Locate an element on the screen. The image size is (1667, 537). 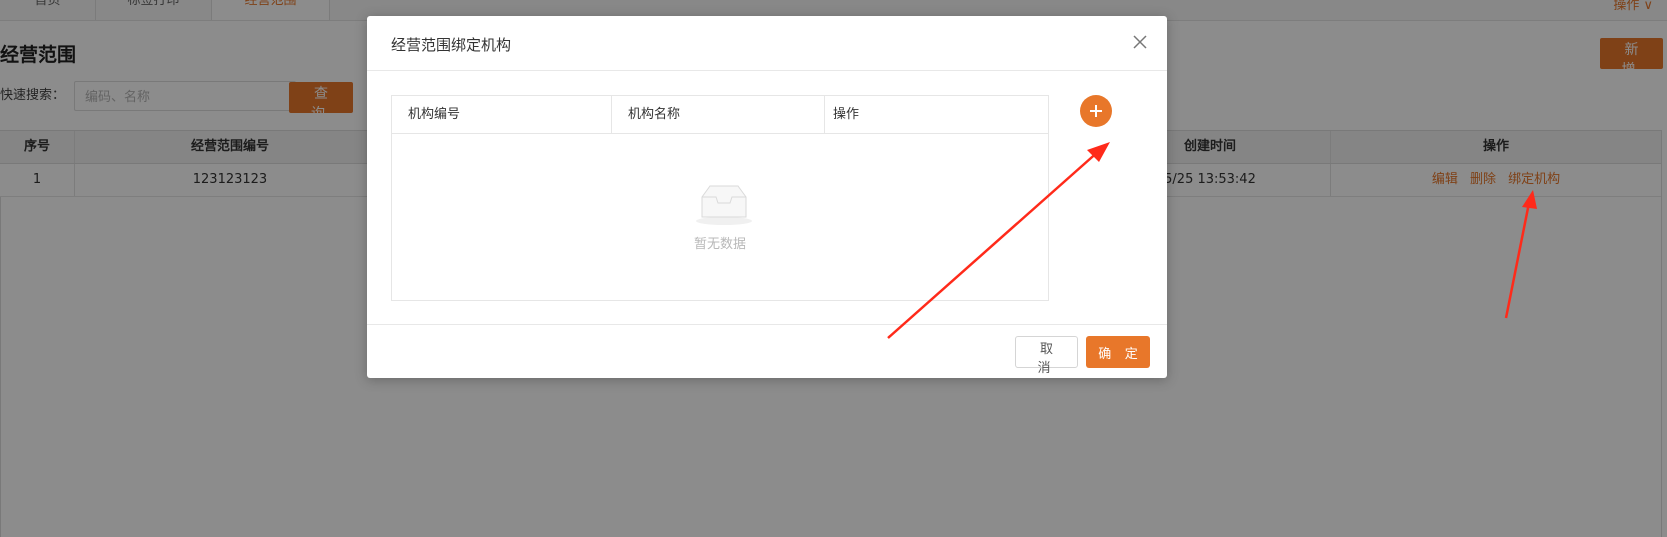
close-icon is located at coordinates (1140, 42).